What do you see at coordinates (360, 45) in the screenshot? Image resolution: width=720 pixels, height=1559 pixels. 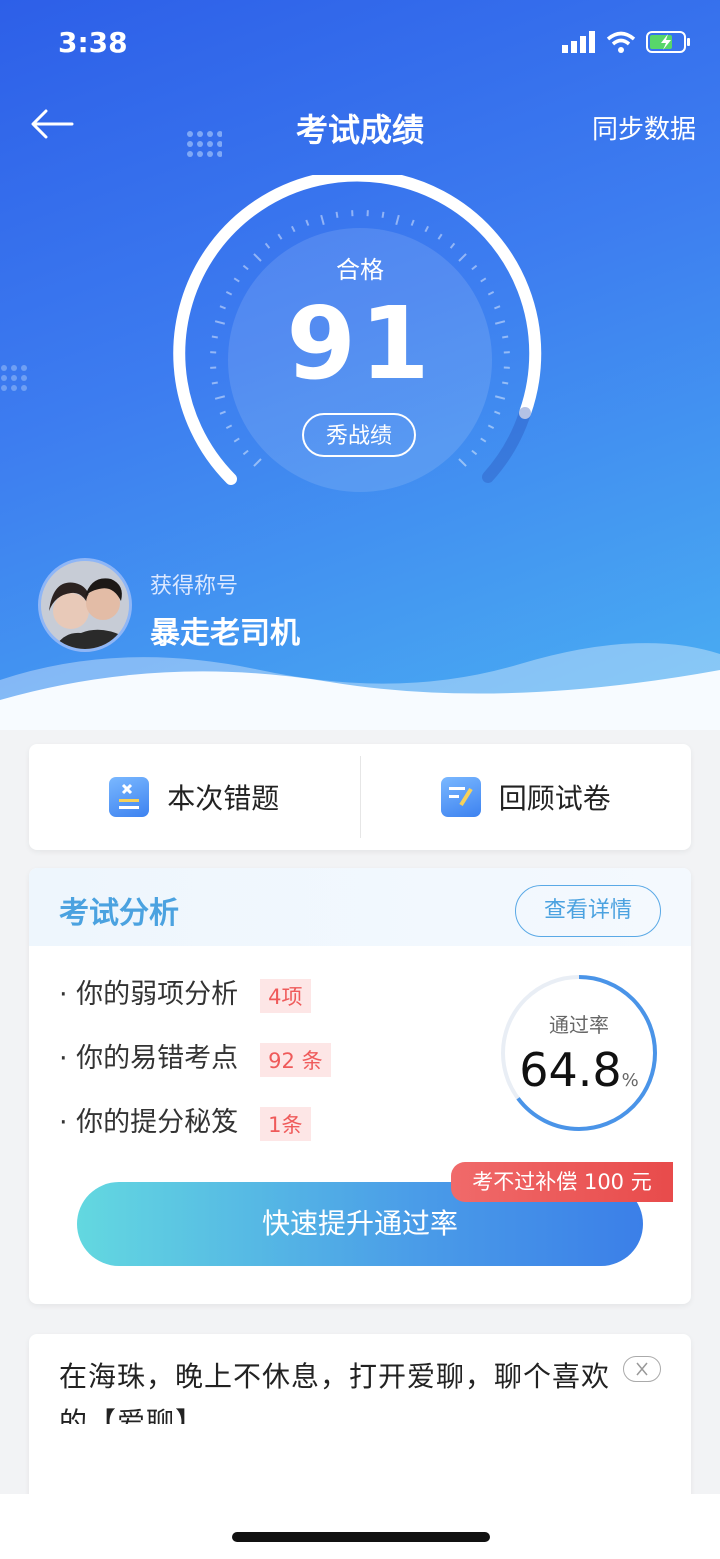 I see `status-bar: 3:38` at bounding box center [360, 45].